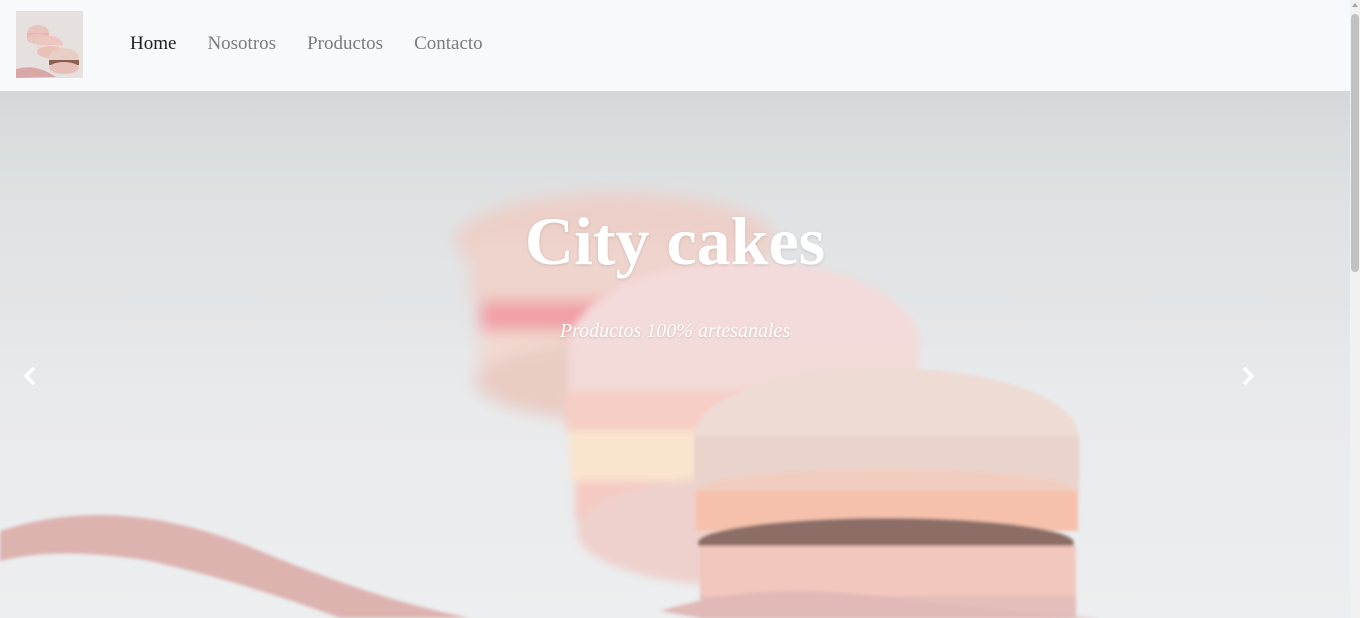  What do you see at coordinates (675, 241) in the screenshot?
I see `hero-title: City cakes` at bounding box center [675, 241].